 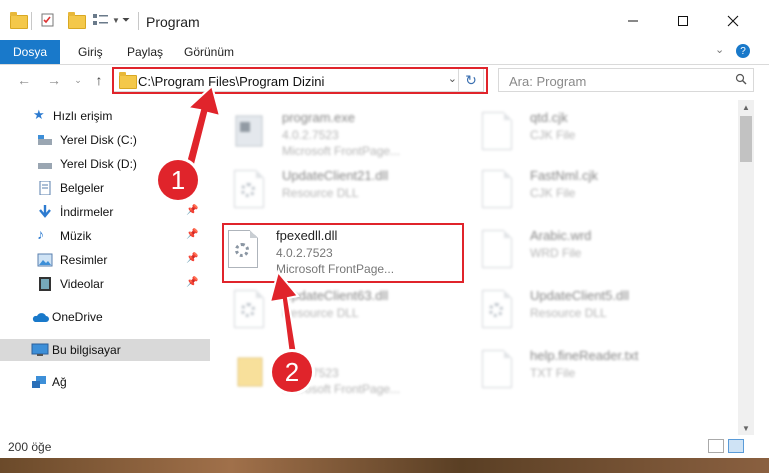 What do you see at coordinates (83, 116) in the screenshot?
I see `sidebar-item-label: Hızlı erişim` at bounding box center [83, 116].